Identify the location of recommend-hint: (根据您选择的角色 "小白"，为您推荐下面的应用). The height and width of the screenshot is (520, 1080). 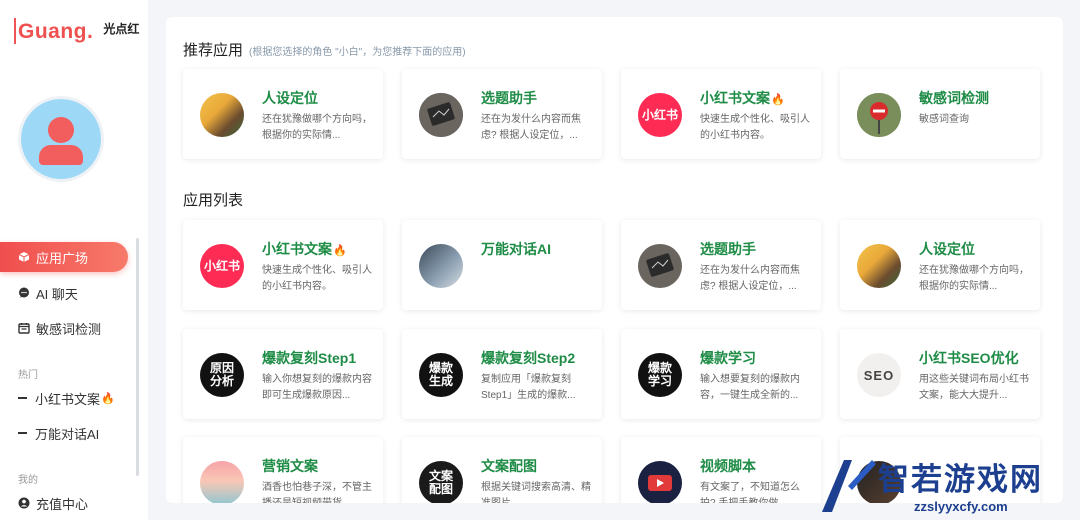
(357, 52).